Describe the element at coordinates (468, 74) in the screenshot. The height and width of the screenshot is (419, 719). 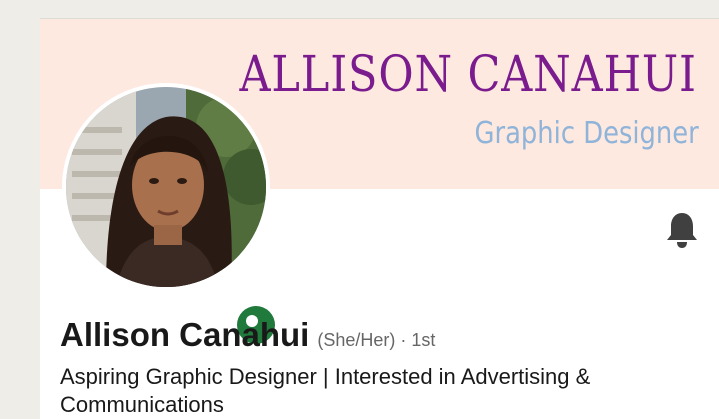
I see `banner-title: ALLISON CANAHUI` at that location.